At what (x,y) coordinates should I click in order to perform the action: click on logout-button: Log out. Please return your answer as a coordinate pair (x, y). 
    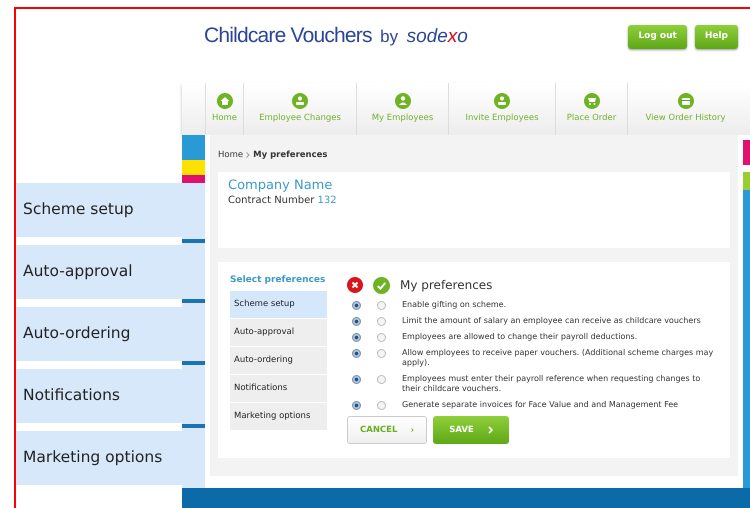
    Looking at the image, I should click on (657, 36).